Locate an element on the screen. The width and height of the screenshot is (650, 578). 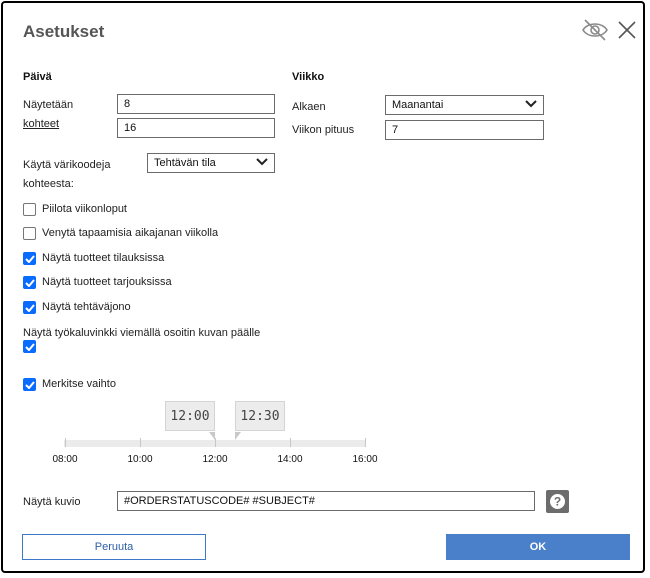
option-label: Piilota viikonloput is located at coordinates (84, 209).